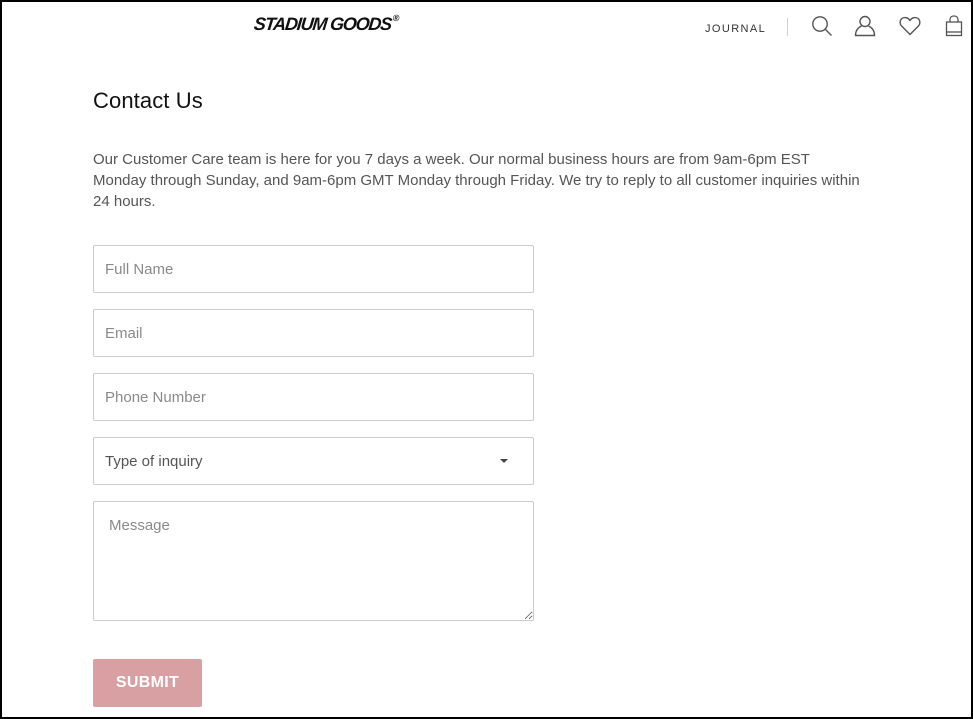 The height and width of the screenshot is (719, 973). What do you see at coordinates (313, 461) in the screenshot?
I see `inquiry-type-select: Type of inquiry` at bounding box center [313, 461].